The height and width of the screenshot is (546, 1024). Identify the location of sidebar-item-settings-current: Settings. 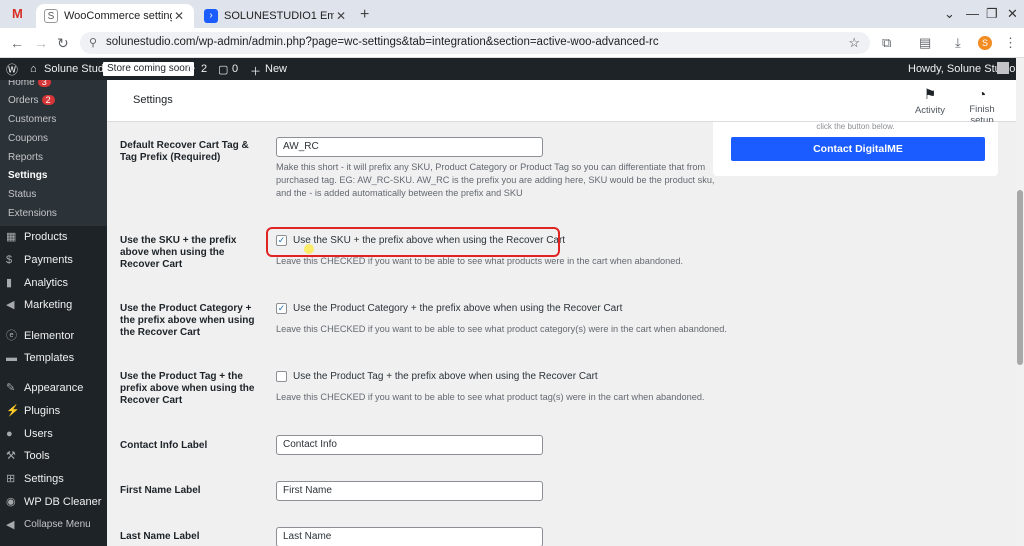
(27, 175).